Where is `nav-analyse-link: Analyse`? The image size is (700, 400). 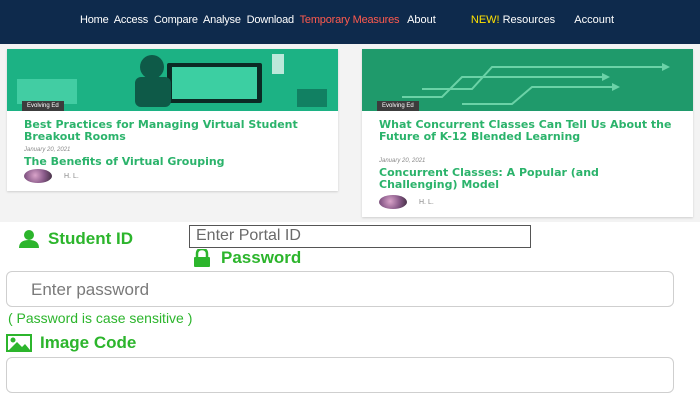
nav-analyse-link: Analyse is located at coordinates (222, 20).